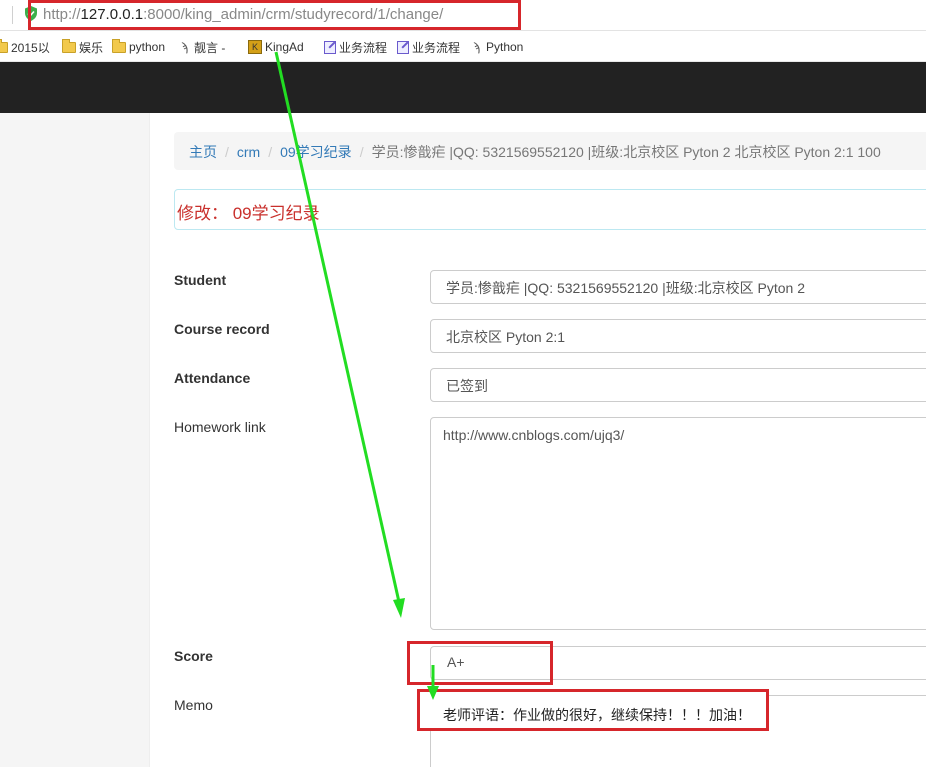 The width and height of the screenshot is (926, 767). I want to click on toolbar-divider, so click(12, 15).